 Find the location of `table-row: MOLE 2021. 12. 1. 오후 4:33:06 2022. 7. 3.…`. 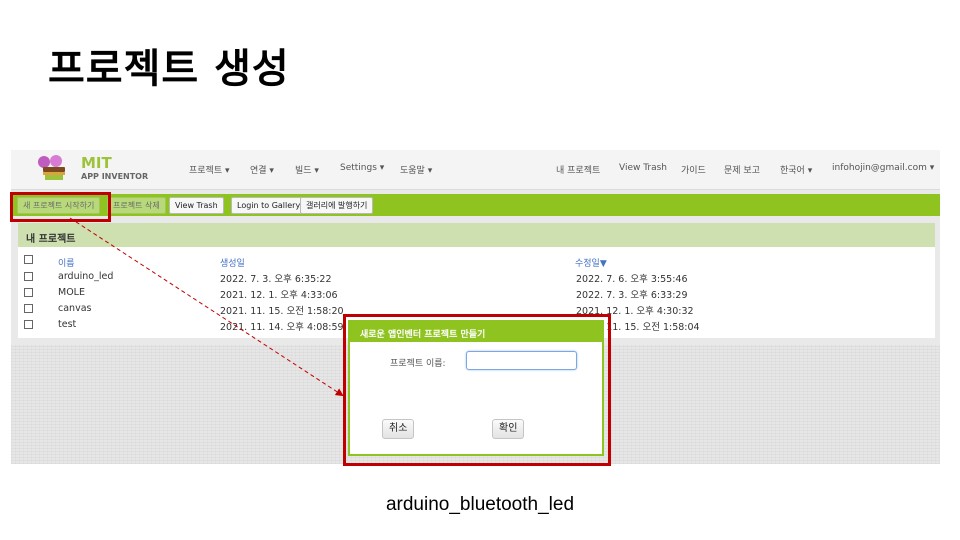

table-row: MOLE 2021. 12. 1. 오후 4:33:06 2022. 7. 3.… is located at coordinates (476, 294).